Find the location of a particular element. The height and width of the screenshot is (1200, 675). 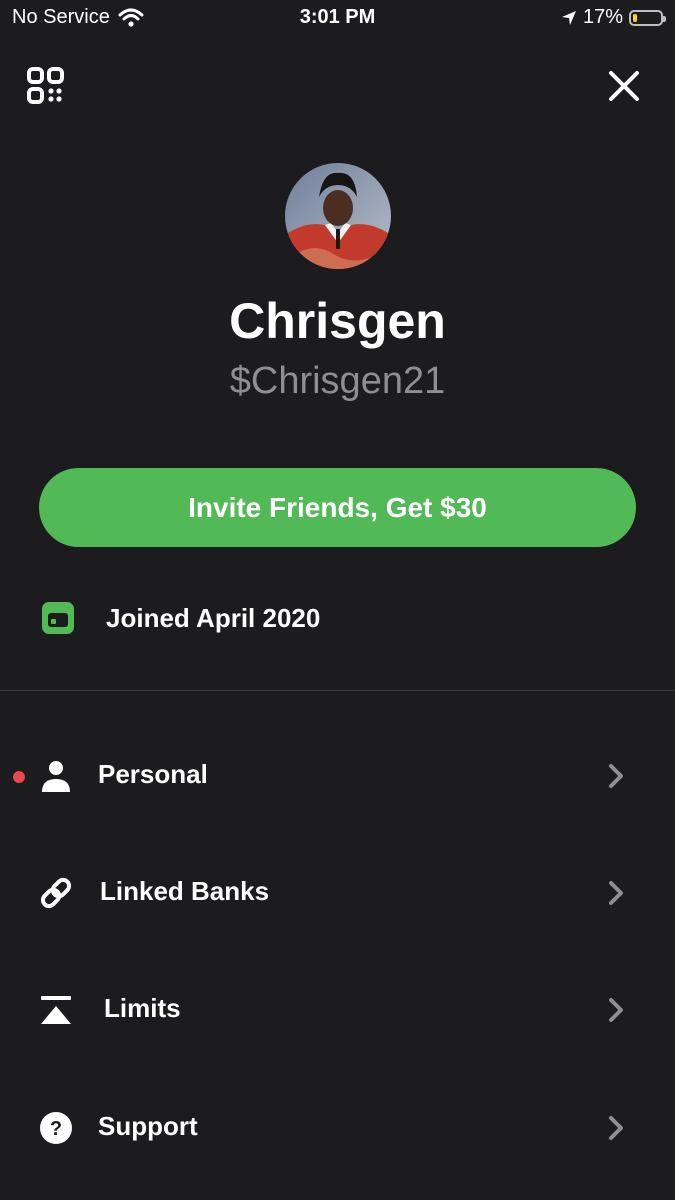

person-icon is located at coordinates (56, 776).